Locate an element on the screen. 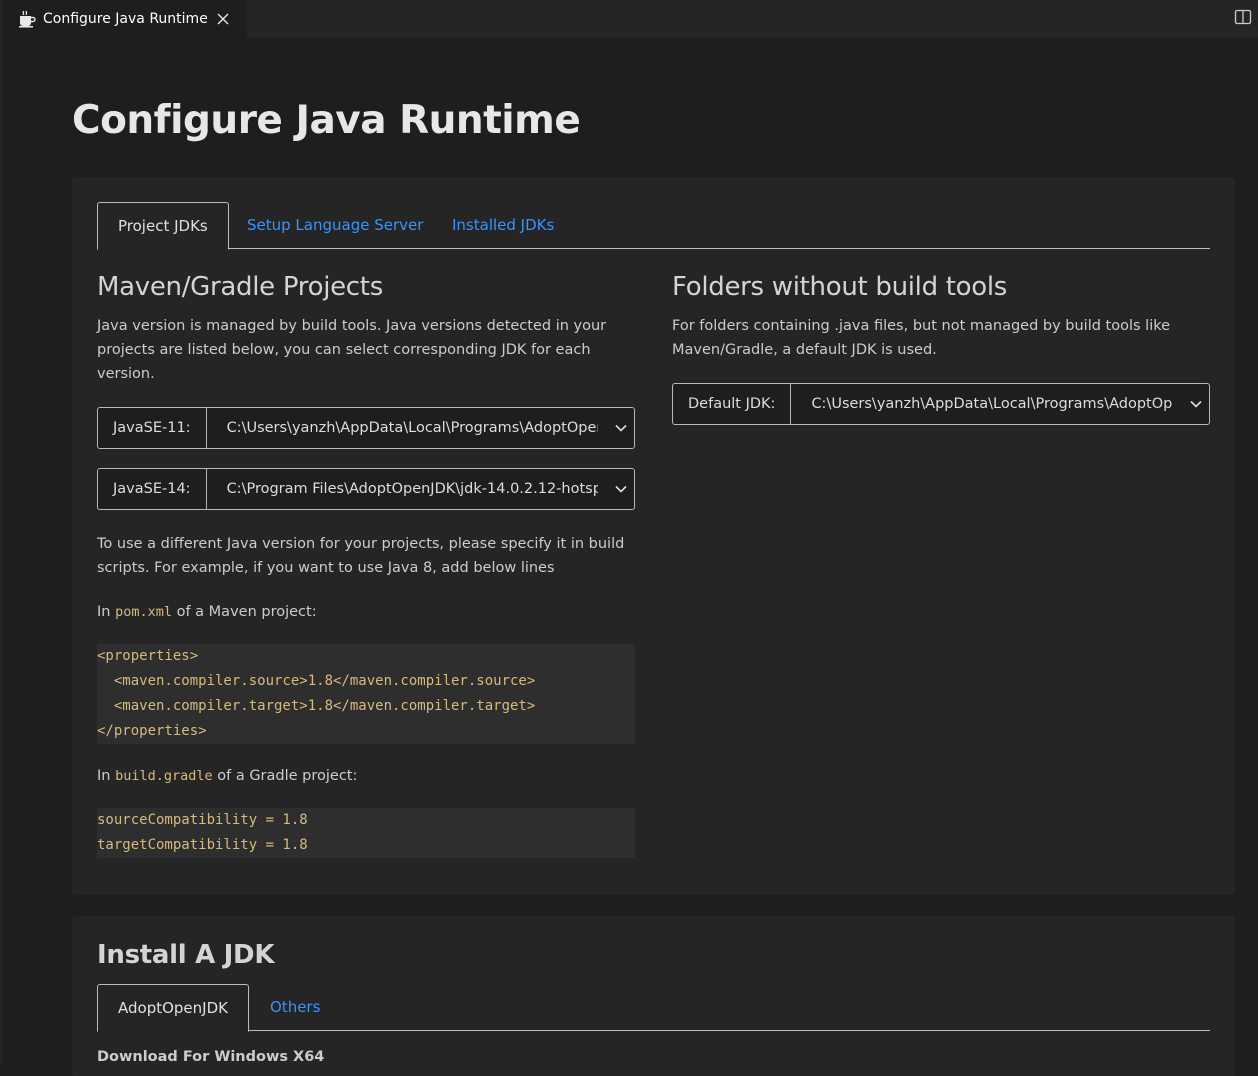  tab-others: Others is located at coordinates (295, 1007).